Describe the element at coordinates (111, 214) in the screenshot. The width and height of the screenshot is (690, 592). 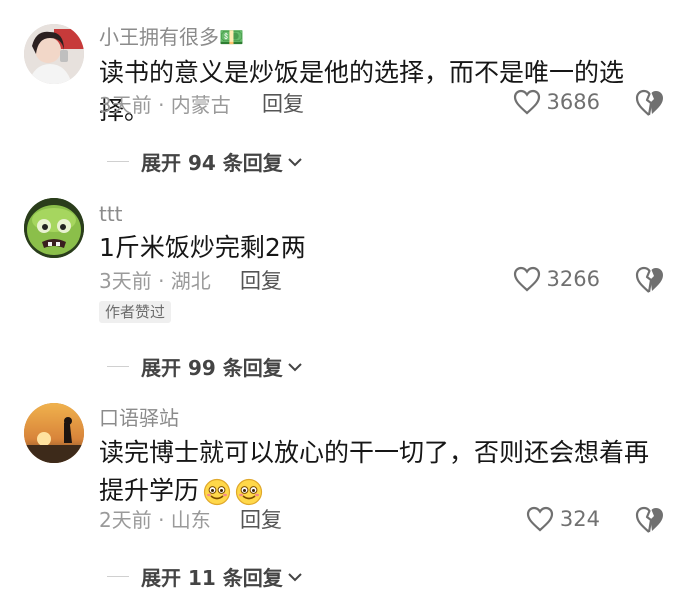
I see `username: ttt` at that location.